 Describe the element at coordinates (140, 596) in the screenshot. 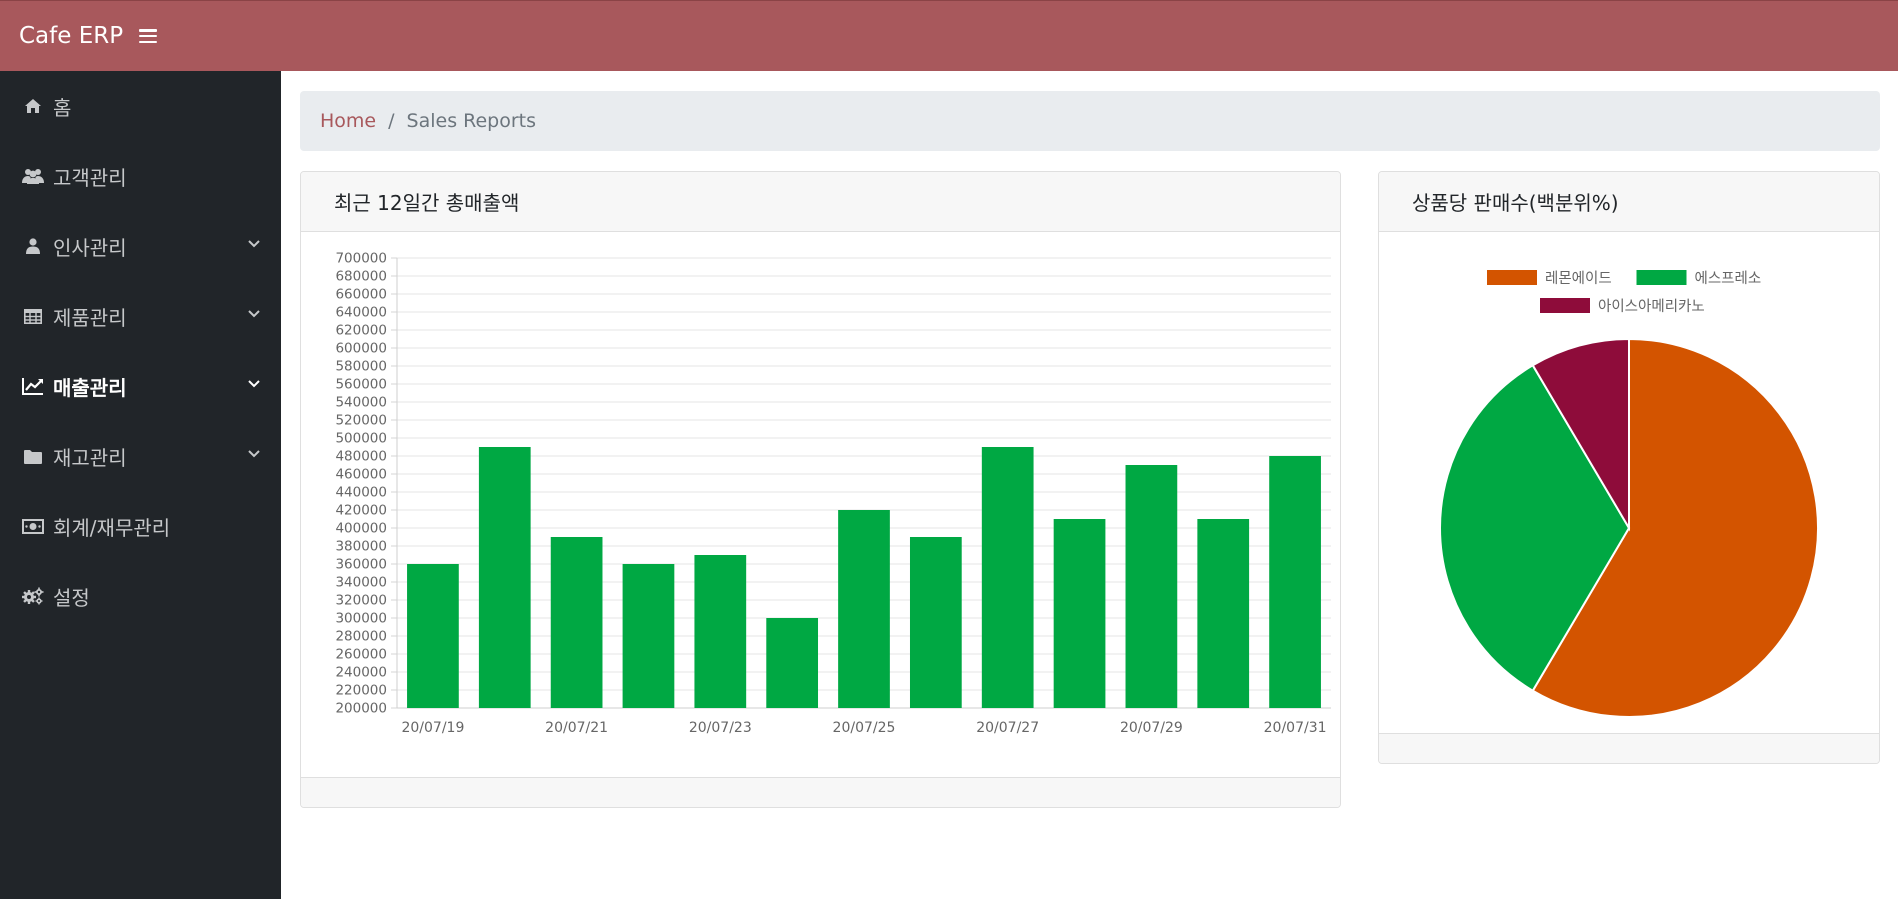

I see `sidebar-item-7: 설정` at that location.